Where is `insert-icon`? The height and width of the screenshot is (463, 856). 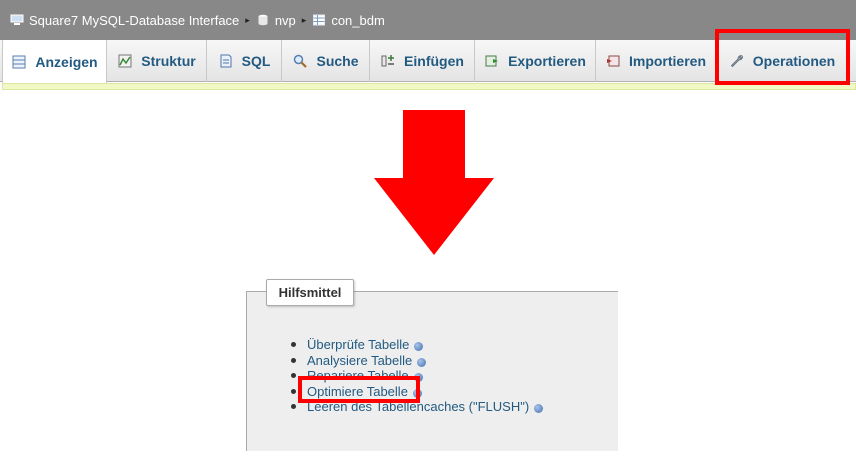
insert-icon is located at coordinates (388, 61).